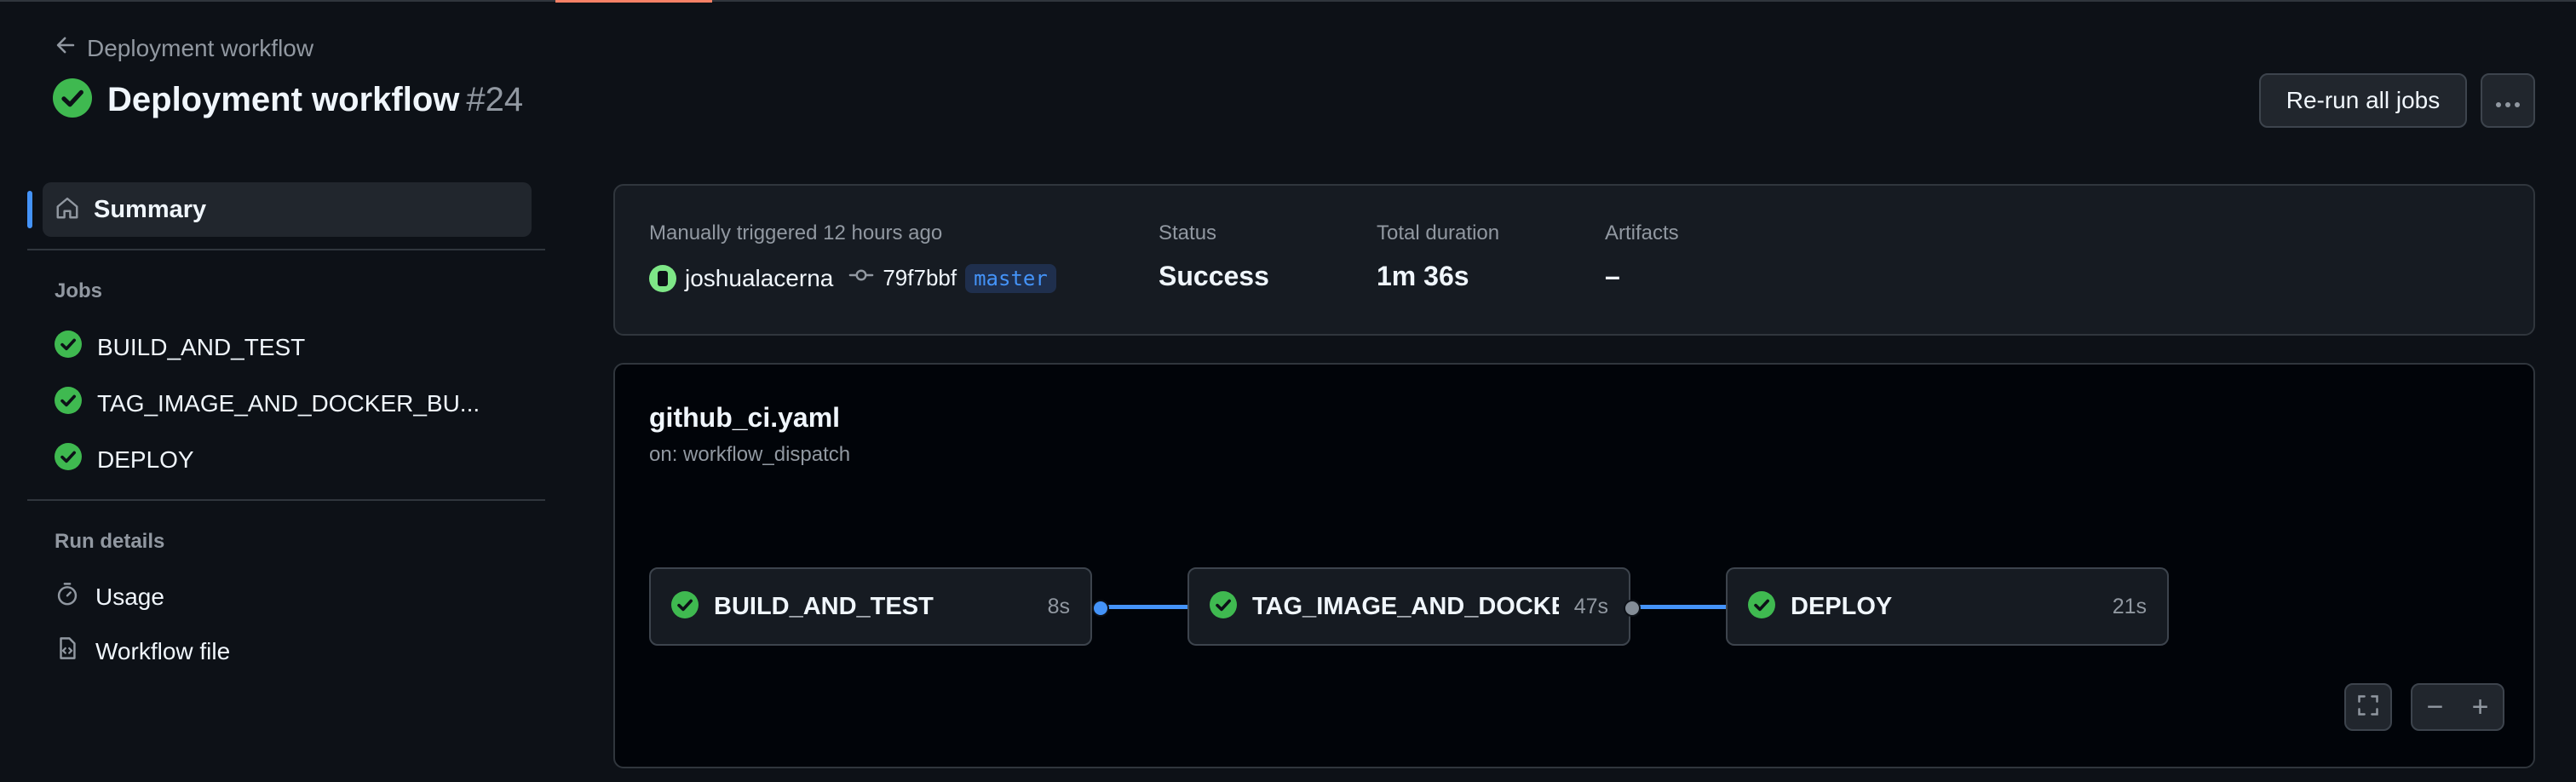 Image resolution: width=2576 pixels, height=782 pixels. Describe the element at coordinates (744, 418) in the screenshot. I see `workflow-file-name: github_ci.yaml` at that location.